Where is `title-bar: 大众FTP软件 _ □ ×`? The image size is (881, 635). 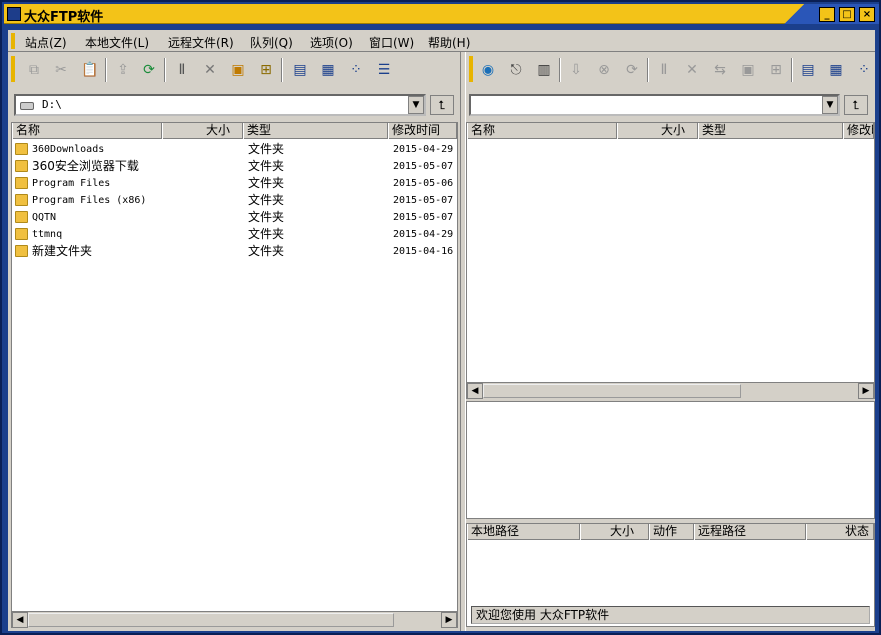 title-bar: 大众FTP软件 _ □ × is located at coordinates (441, 14).